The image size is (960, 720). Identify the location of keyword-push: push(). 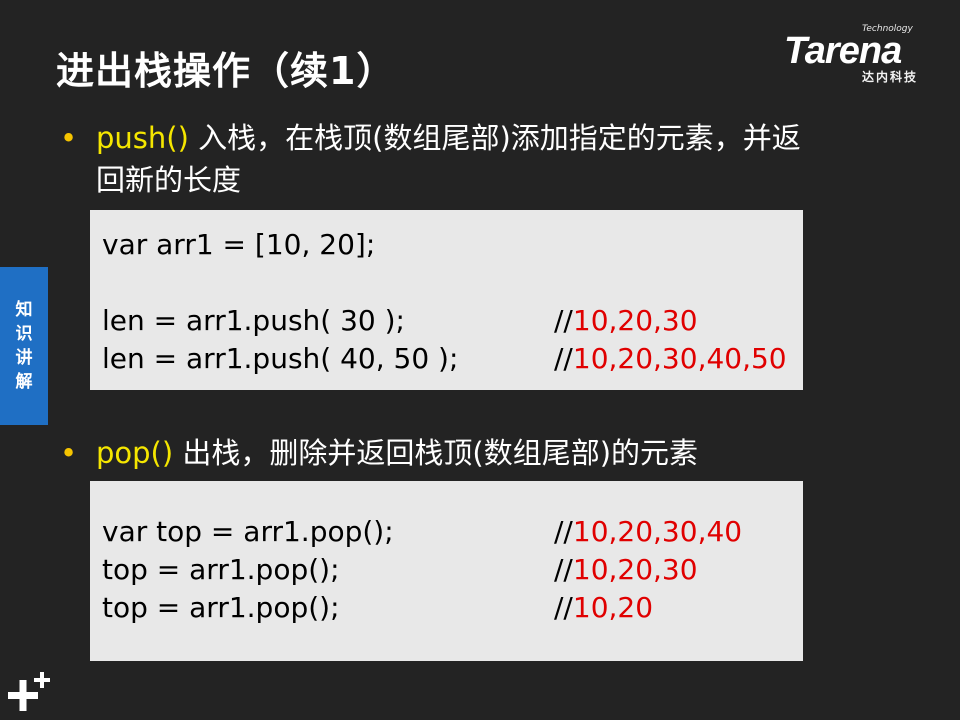
(142, 138).